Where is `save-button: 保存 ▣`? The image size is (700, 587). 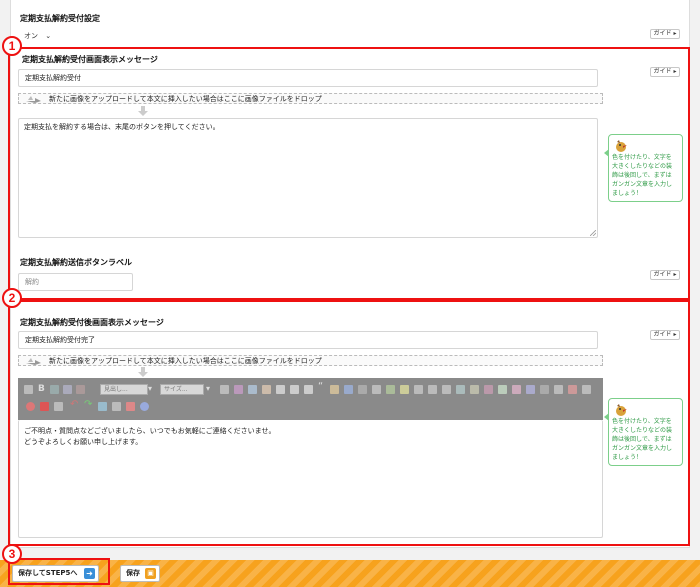 save-button: 保存 ▣ is located at coordinates (140, 573).